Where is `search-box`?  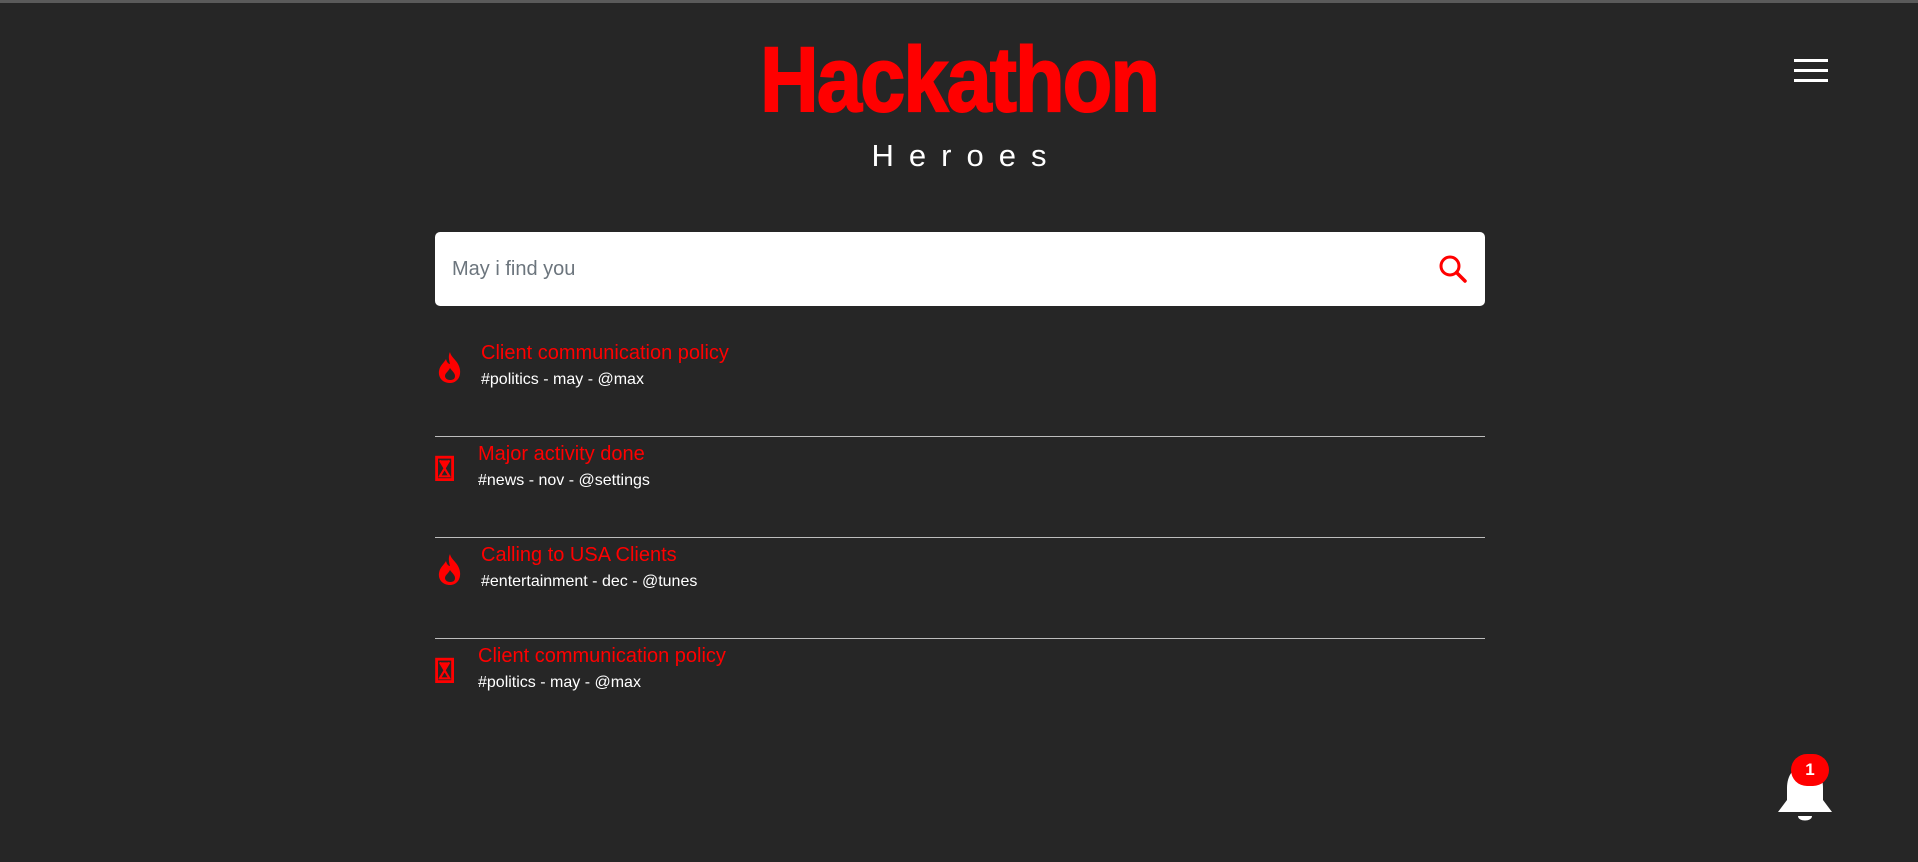
search-box is located at coordinates (960, 269).